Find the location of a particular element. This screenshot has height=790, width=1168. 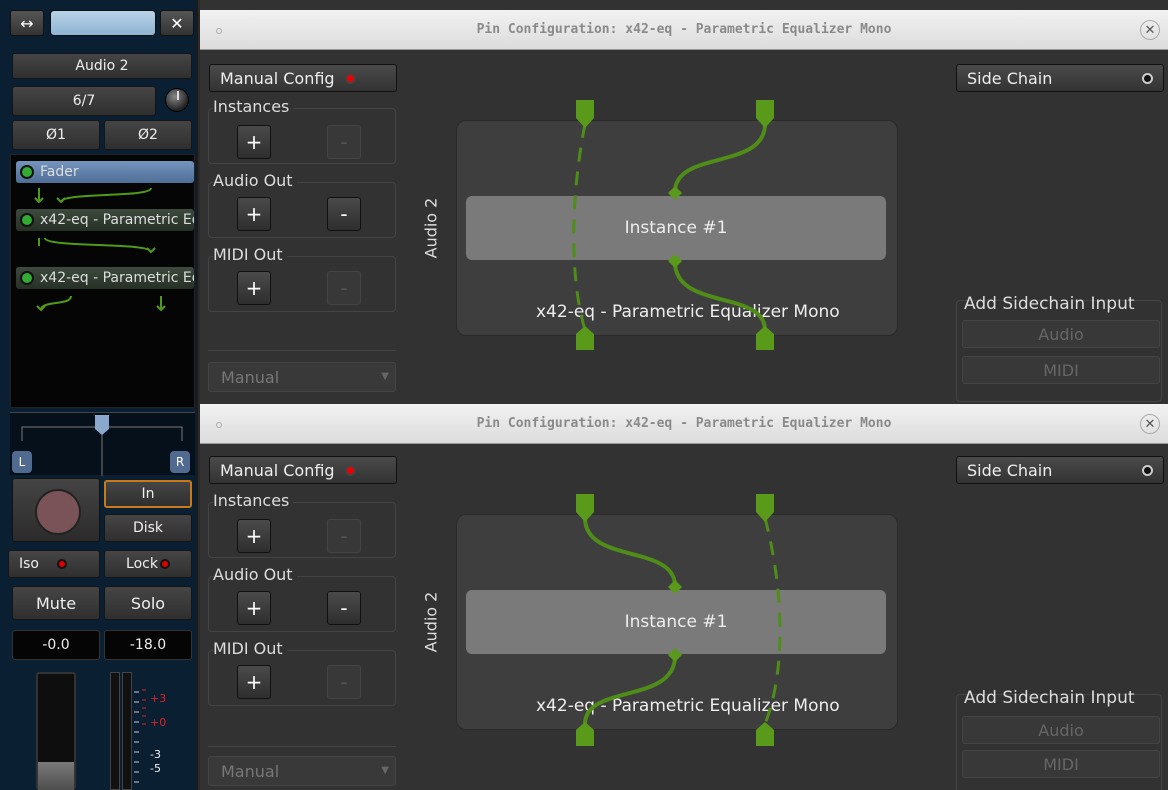

panner: L R is located at coordinates (102, 444).